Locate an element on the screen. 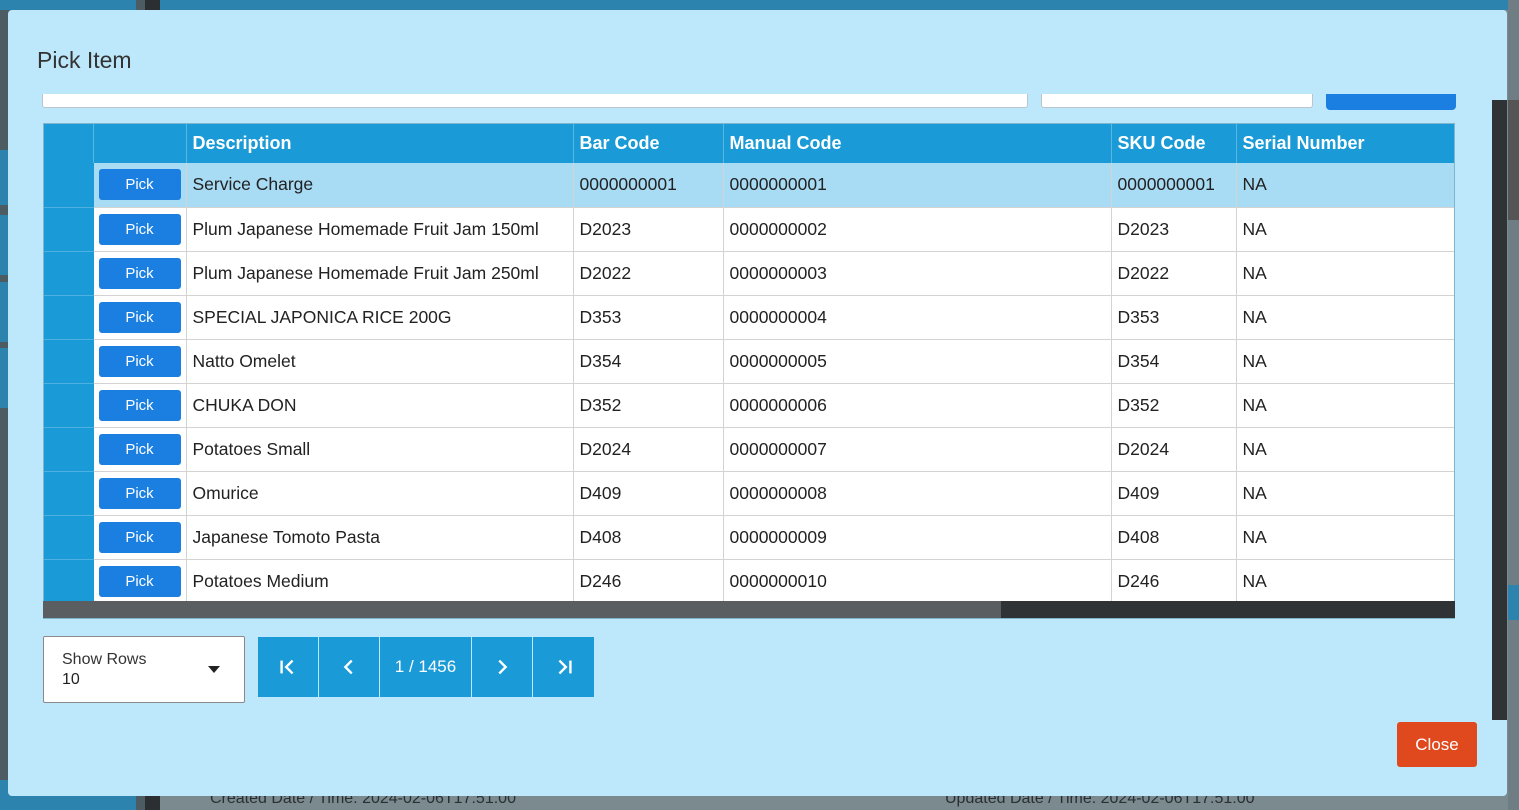 This screenshot has height=810, width=1519. last-page-icon is located at coordinates (565, 667).